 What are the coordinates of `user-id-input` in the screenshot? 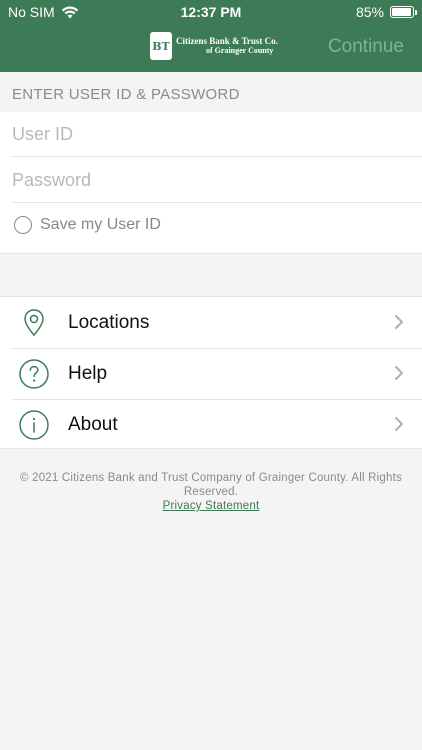 It's located at (217, 134).